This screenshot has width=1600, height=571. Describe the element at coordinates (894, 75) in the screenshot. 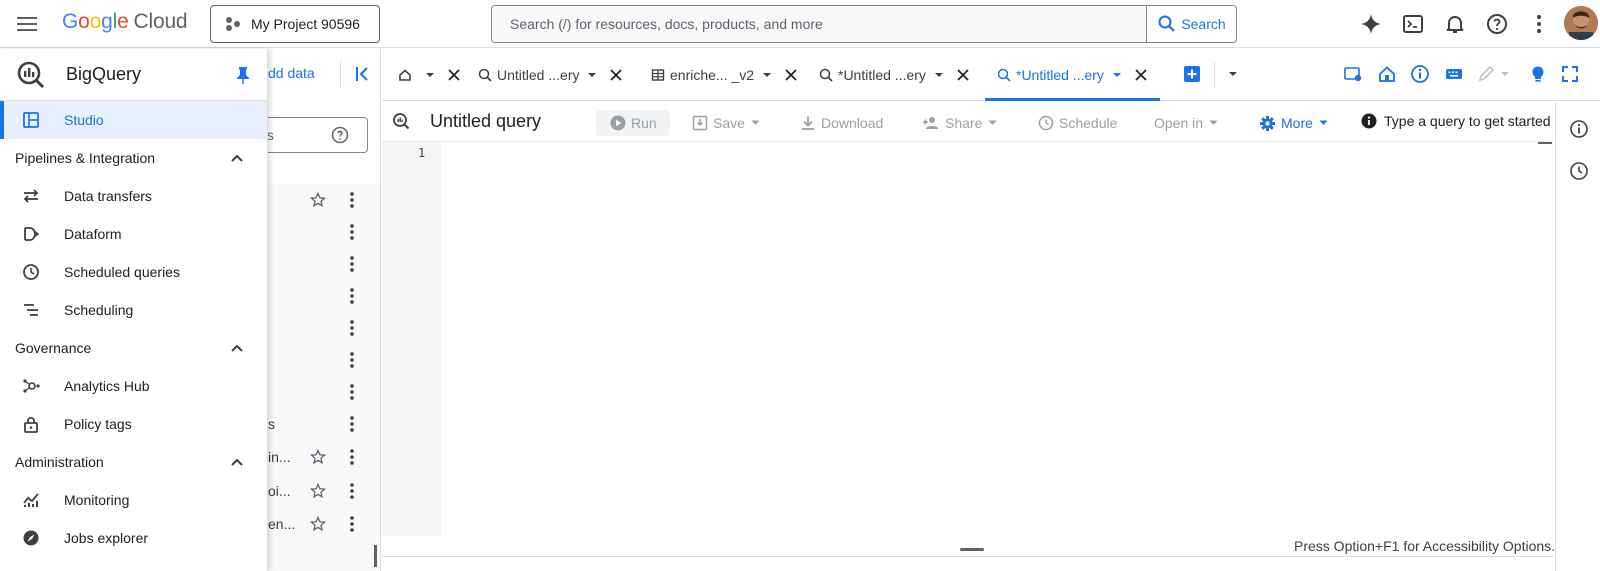

I see `tab-untitled-query-2: *Untitled ...ery` at that location.